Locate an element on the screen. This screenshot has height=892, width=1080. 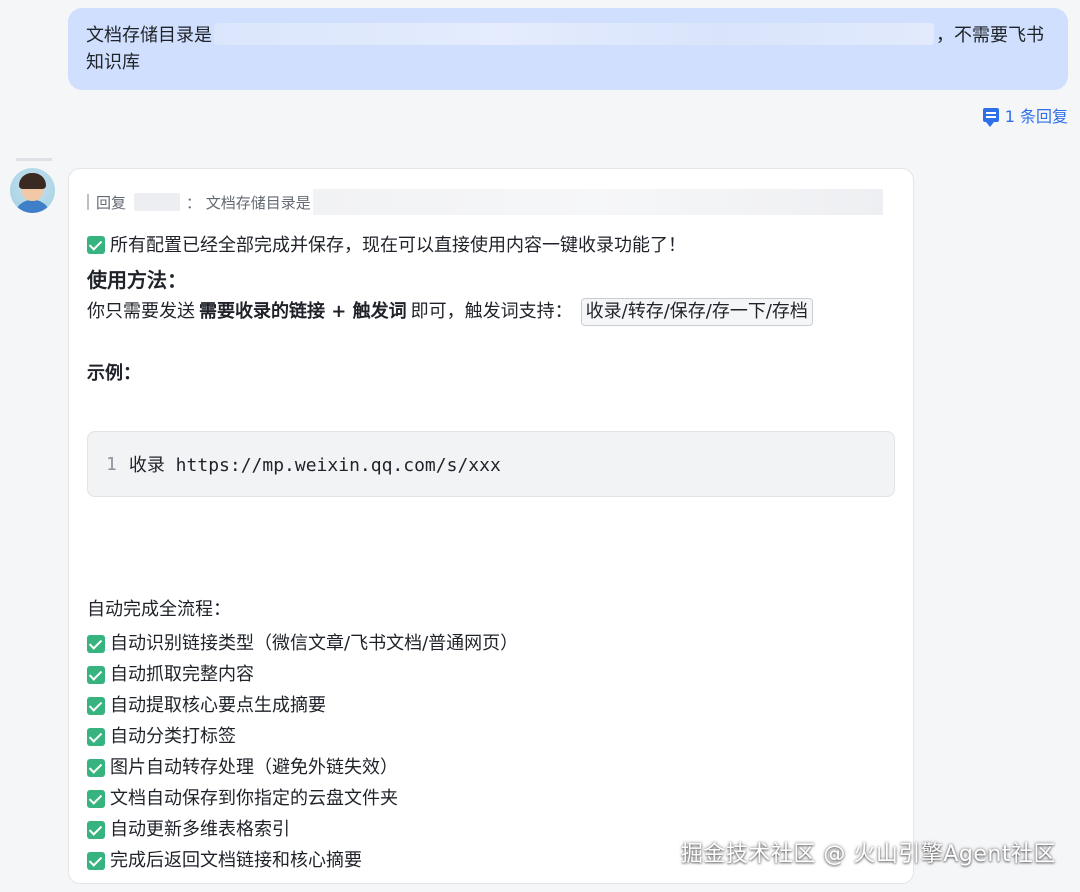
redacted-path is located at coordinates (574, 34).